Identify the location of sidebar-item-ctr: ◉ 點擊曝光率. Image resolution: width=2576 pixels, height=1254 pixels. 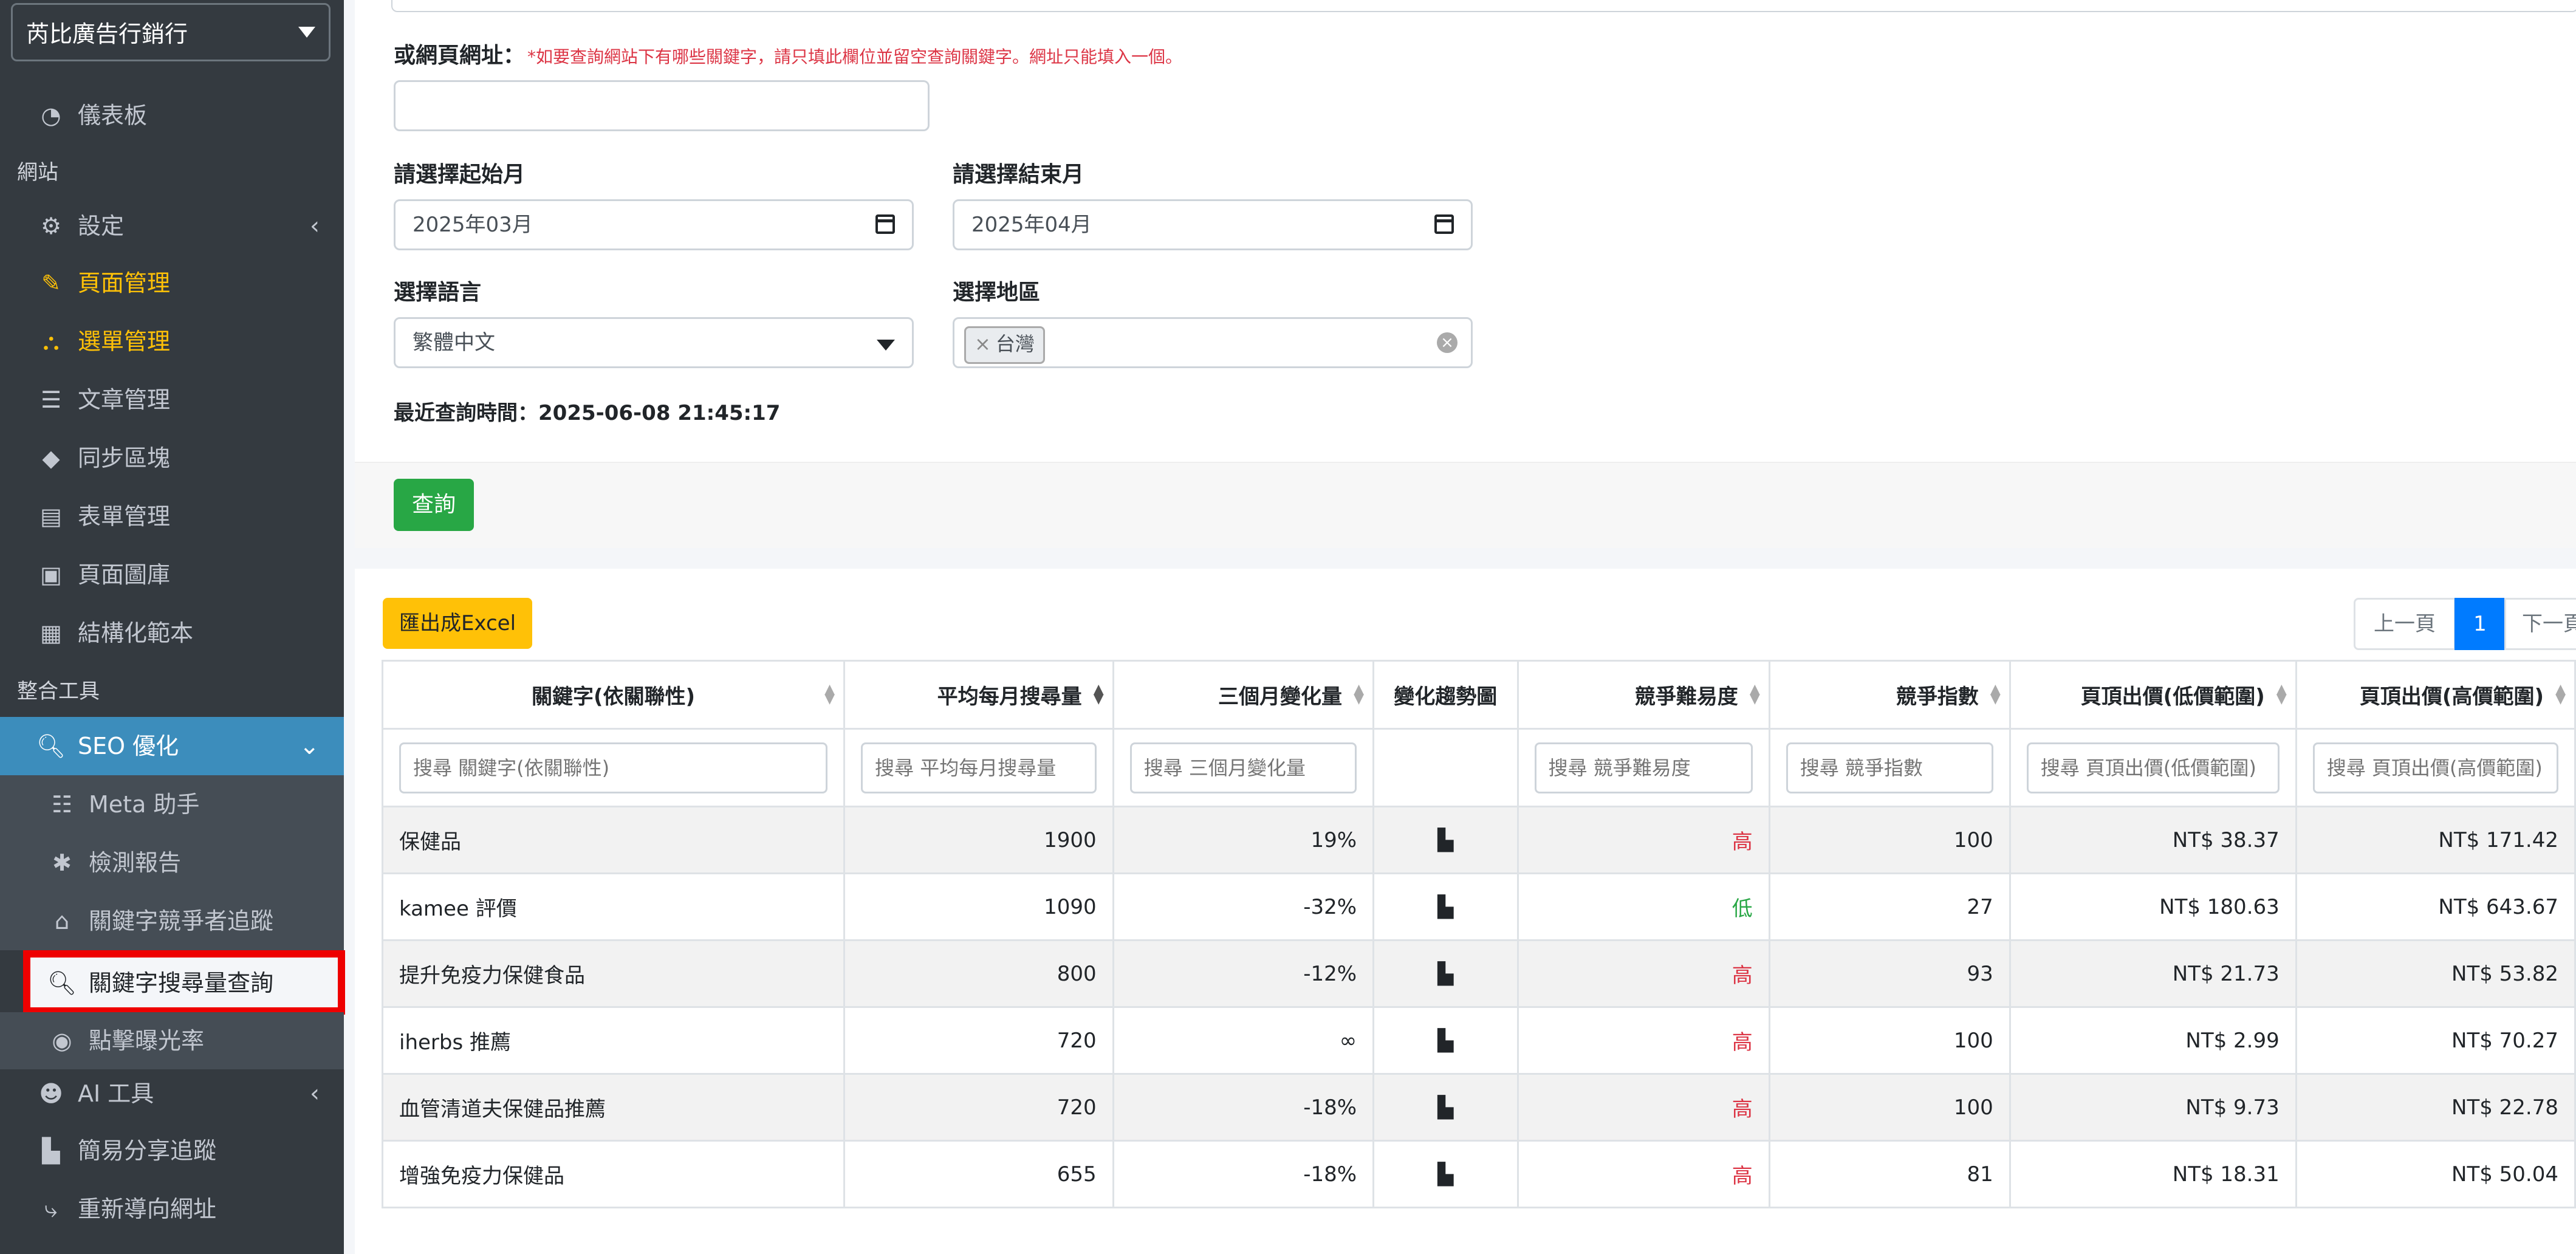
(172, 1040).